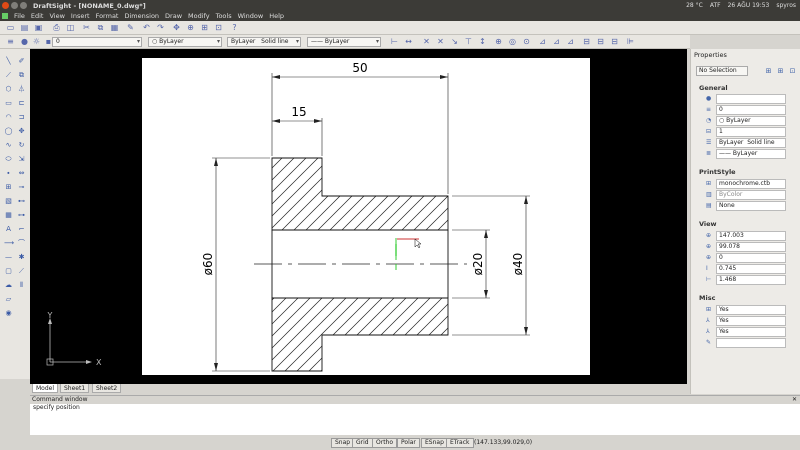 The width and height of the screenshot is (800, 450). Describe the element at coordinates (21, 187) in the screenshot. I see `trim-icon: ⊸` at that location.